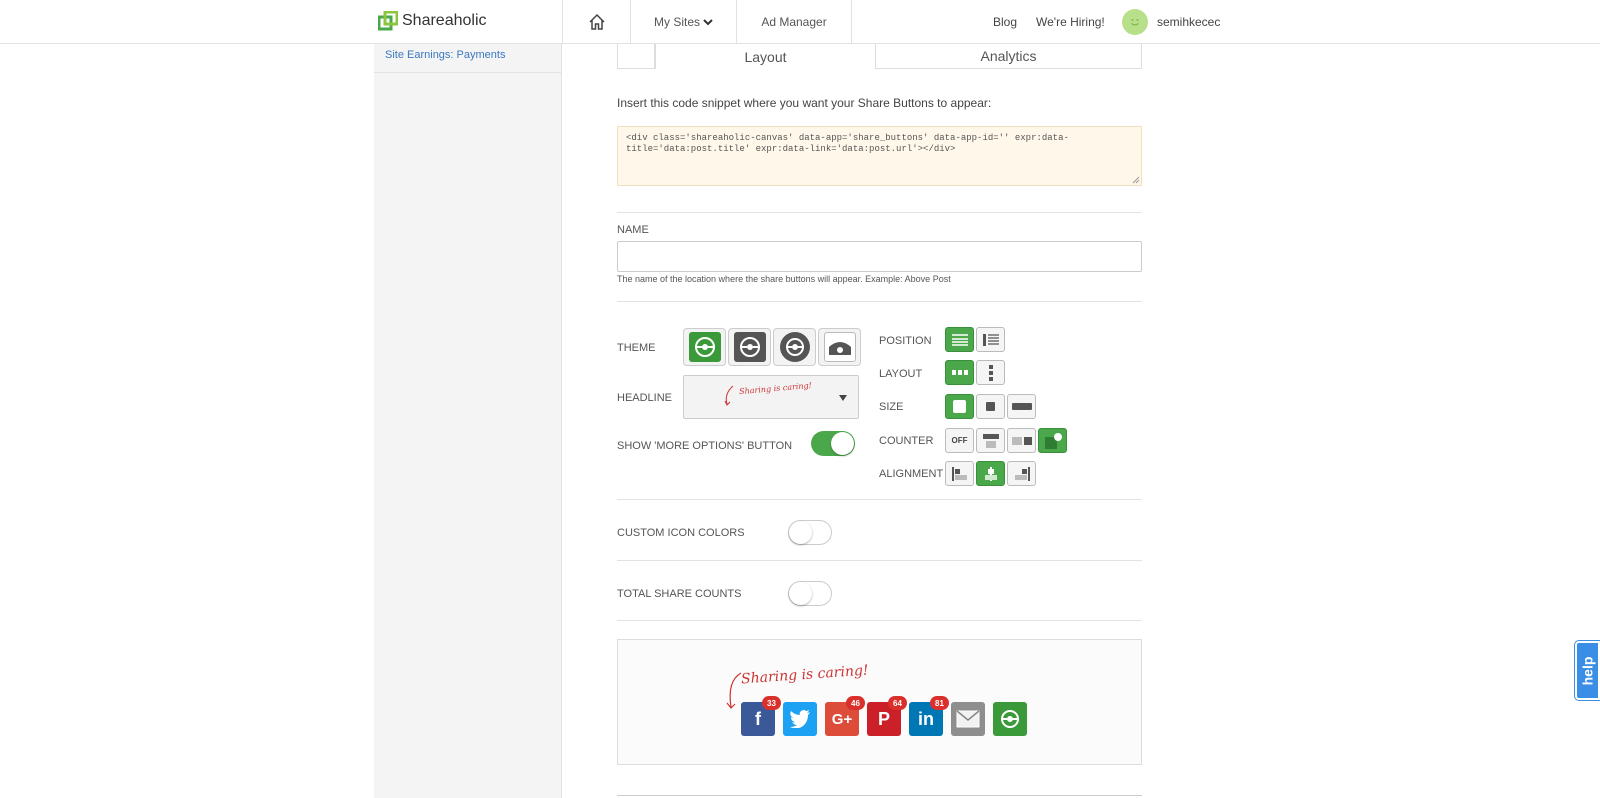  I want to click on align-center-icon, so click(990, 473).